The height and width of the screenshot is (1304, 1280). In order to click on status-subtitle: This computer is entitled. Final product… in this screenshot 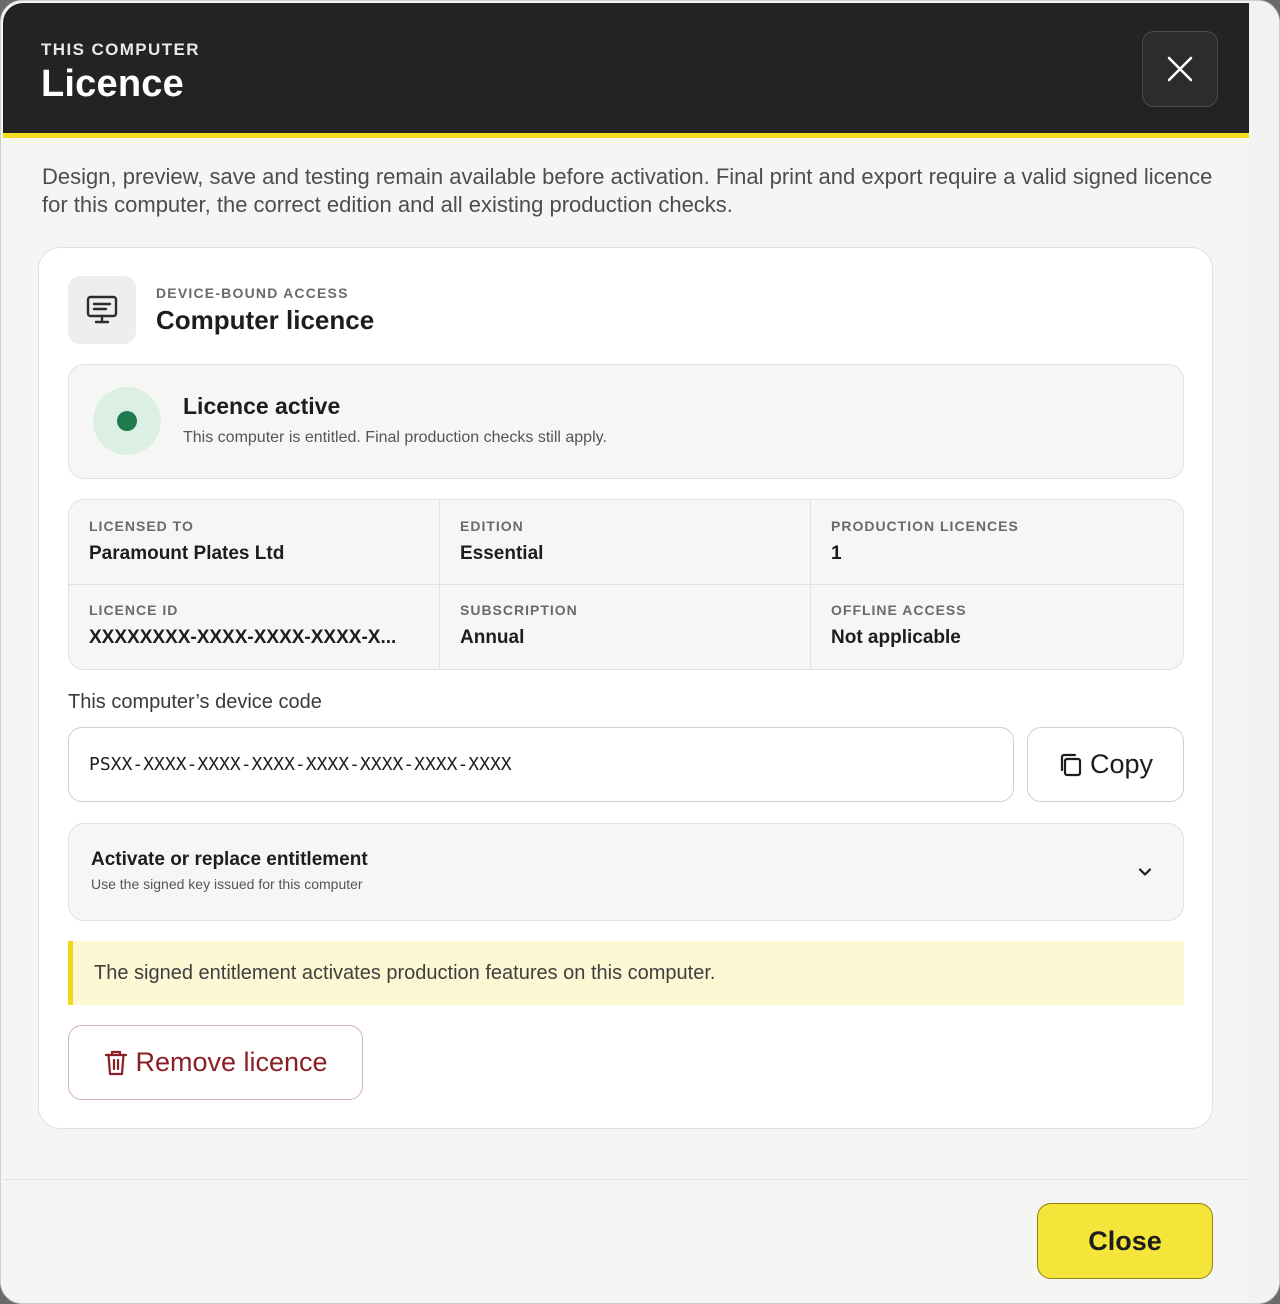, I will do `click(395, 437)`.